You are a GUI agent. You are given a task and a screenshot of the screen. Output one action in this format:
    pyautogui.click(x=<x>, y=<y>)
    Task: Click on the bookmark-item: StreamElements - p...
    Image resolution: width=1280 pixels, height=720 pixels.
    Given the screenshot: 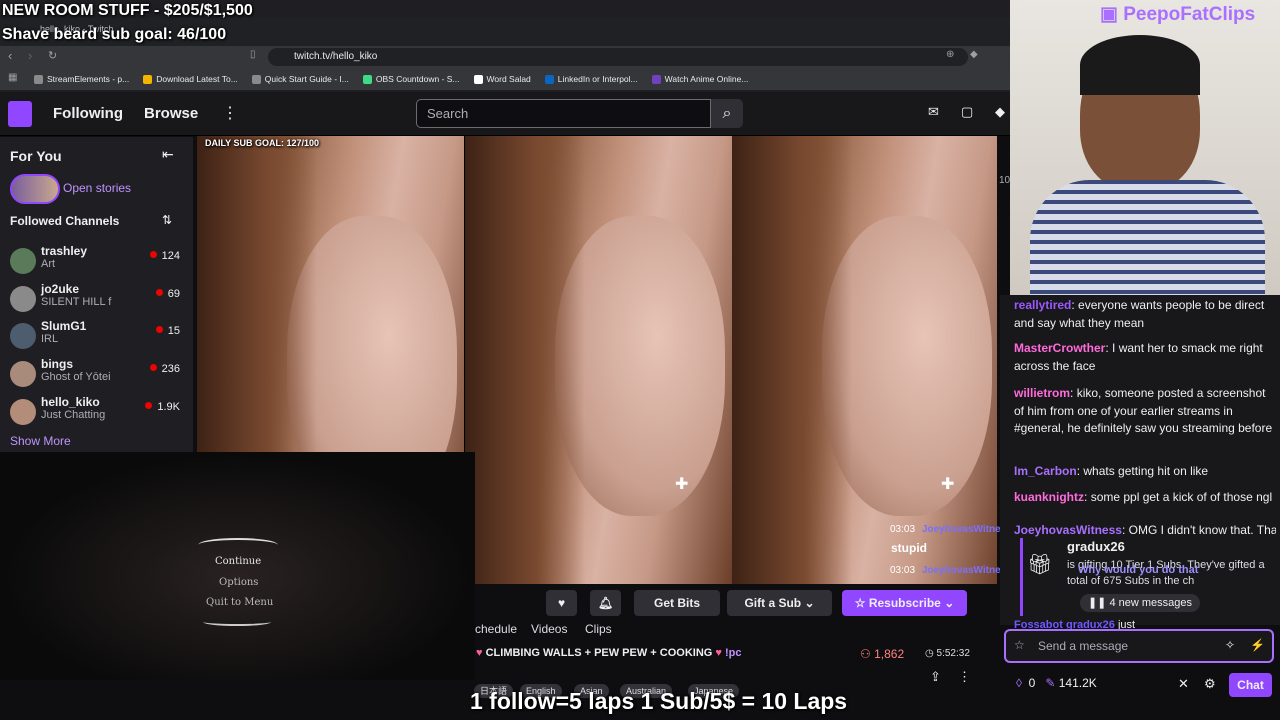 What is the action you would take?
    pyautogui.click(x=81, y=79)
    